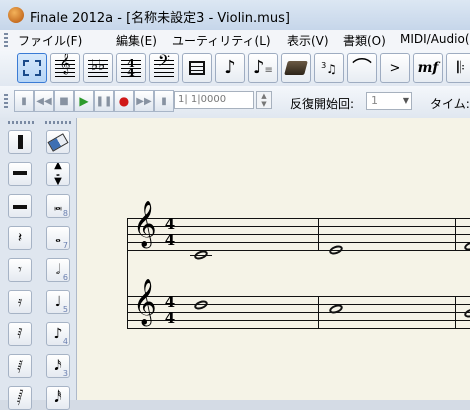  Describe the element at coordinates (221, 40) in the screenshot. I see `menu-utilities: ユーティリティ(L)` at that location.